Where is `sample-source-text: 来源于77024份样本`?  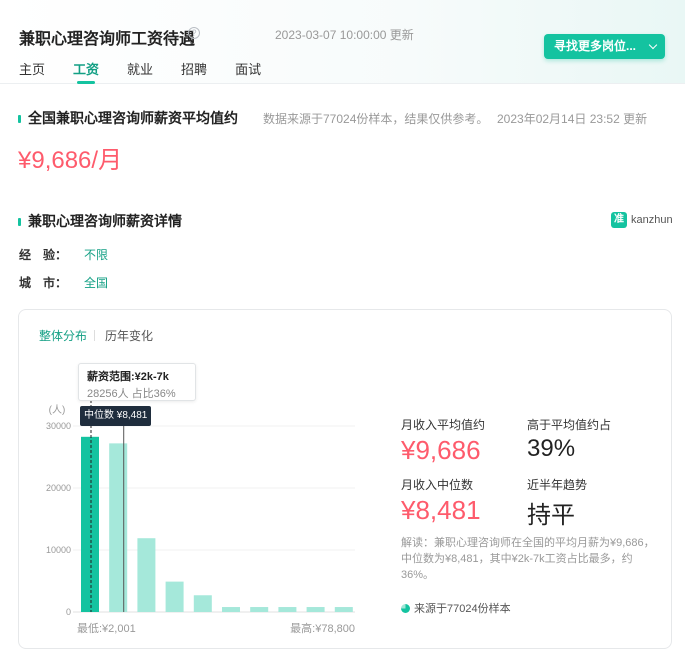
sample-source-text: 来源于77024份样本 is located at coordinates (462, 609).